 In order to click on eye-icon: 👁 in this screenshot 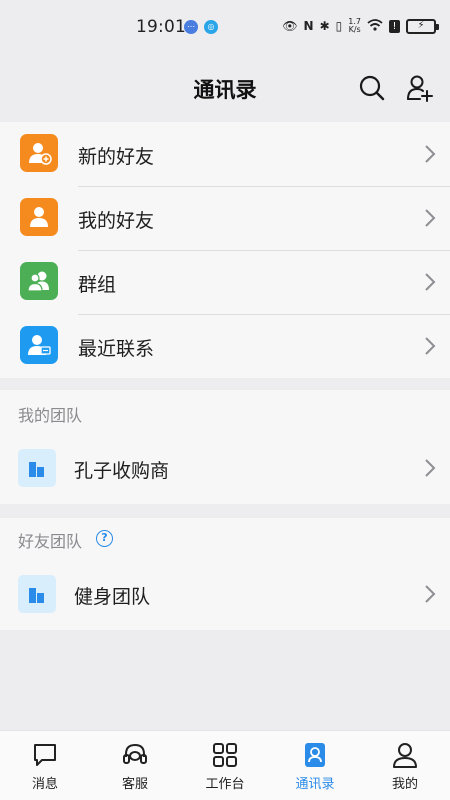, I will do `click(290, 26)`.